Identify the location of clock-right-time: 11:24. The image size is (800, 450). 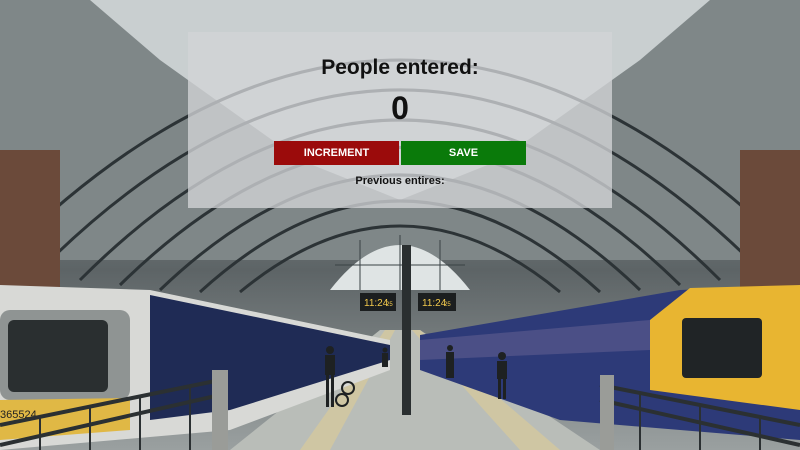
(434, 303).